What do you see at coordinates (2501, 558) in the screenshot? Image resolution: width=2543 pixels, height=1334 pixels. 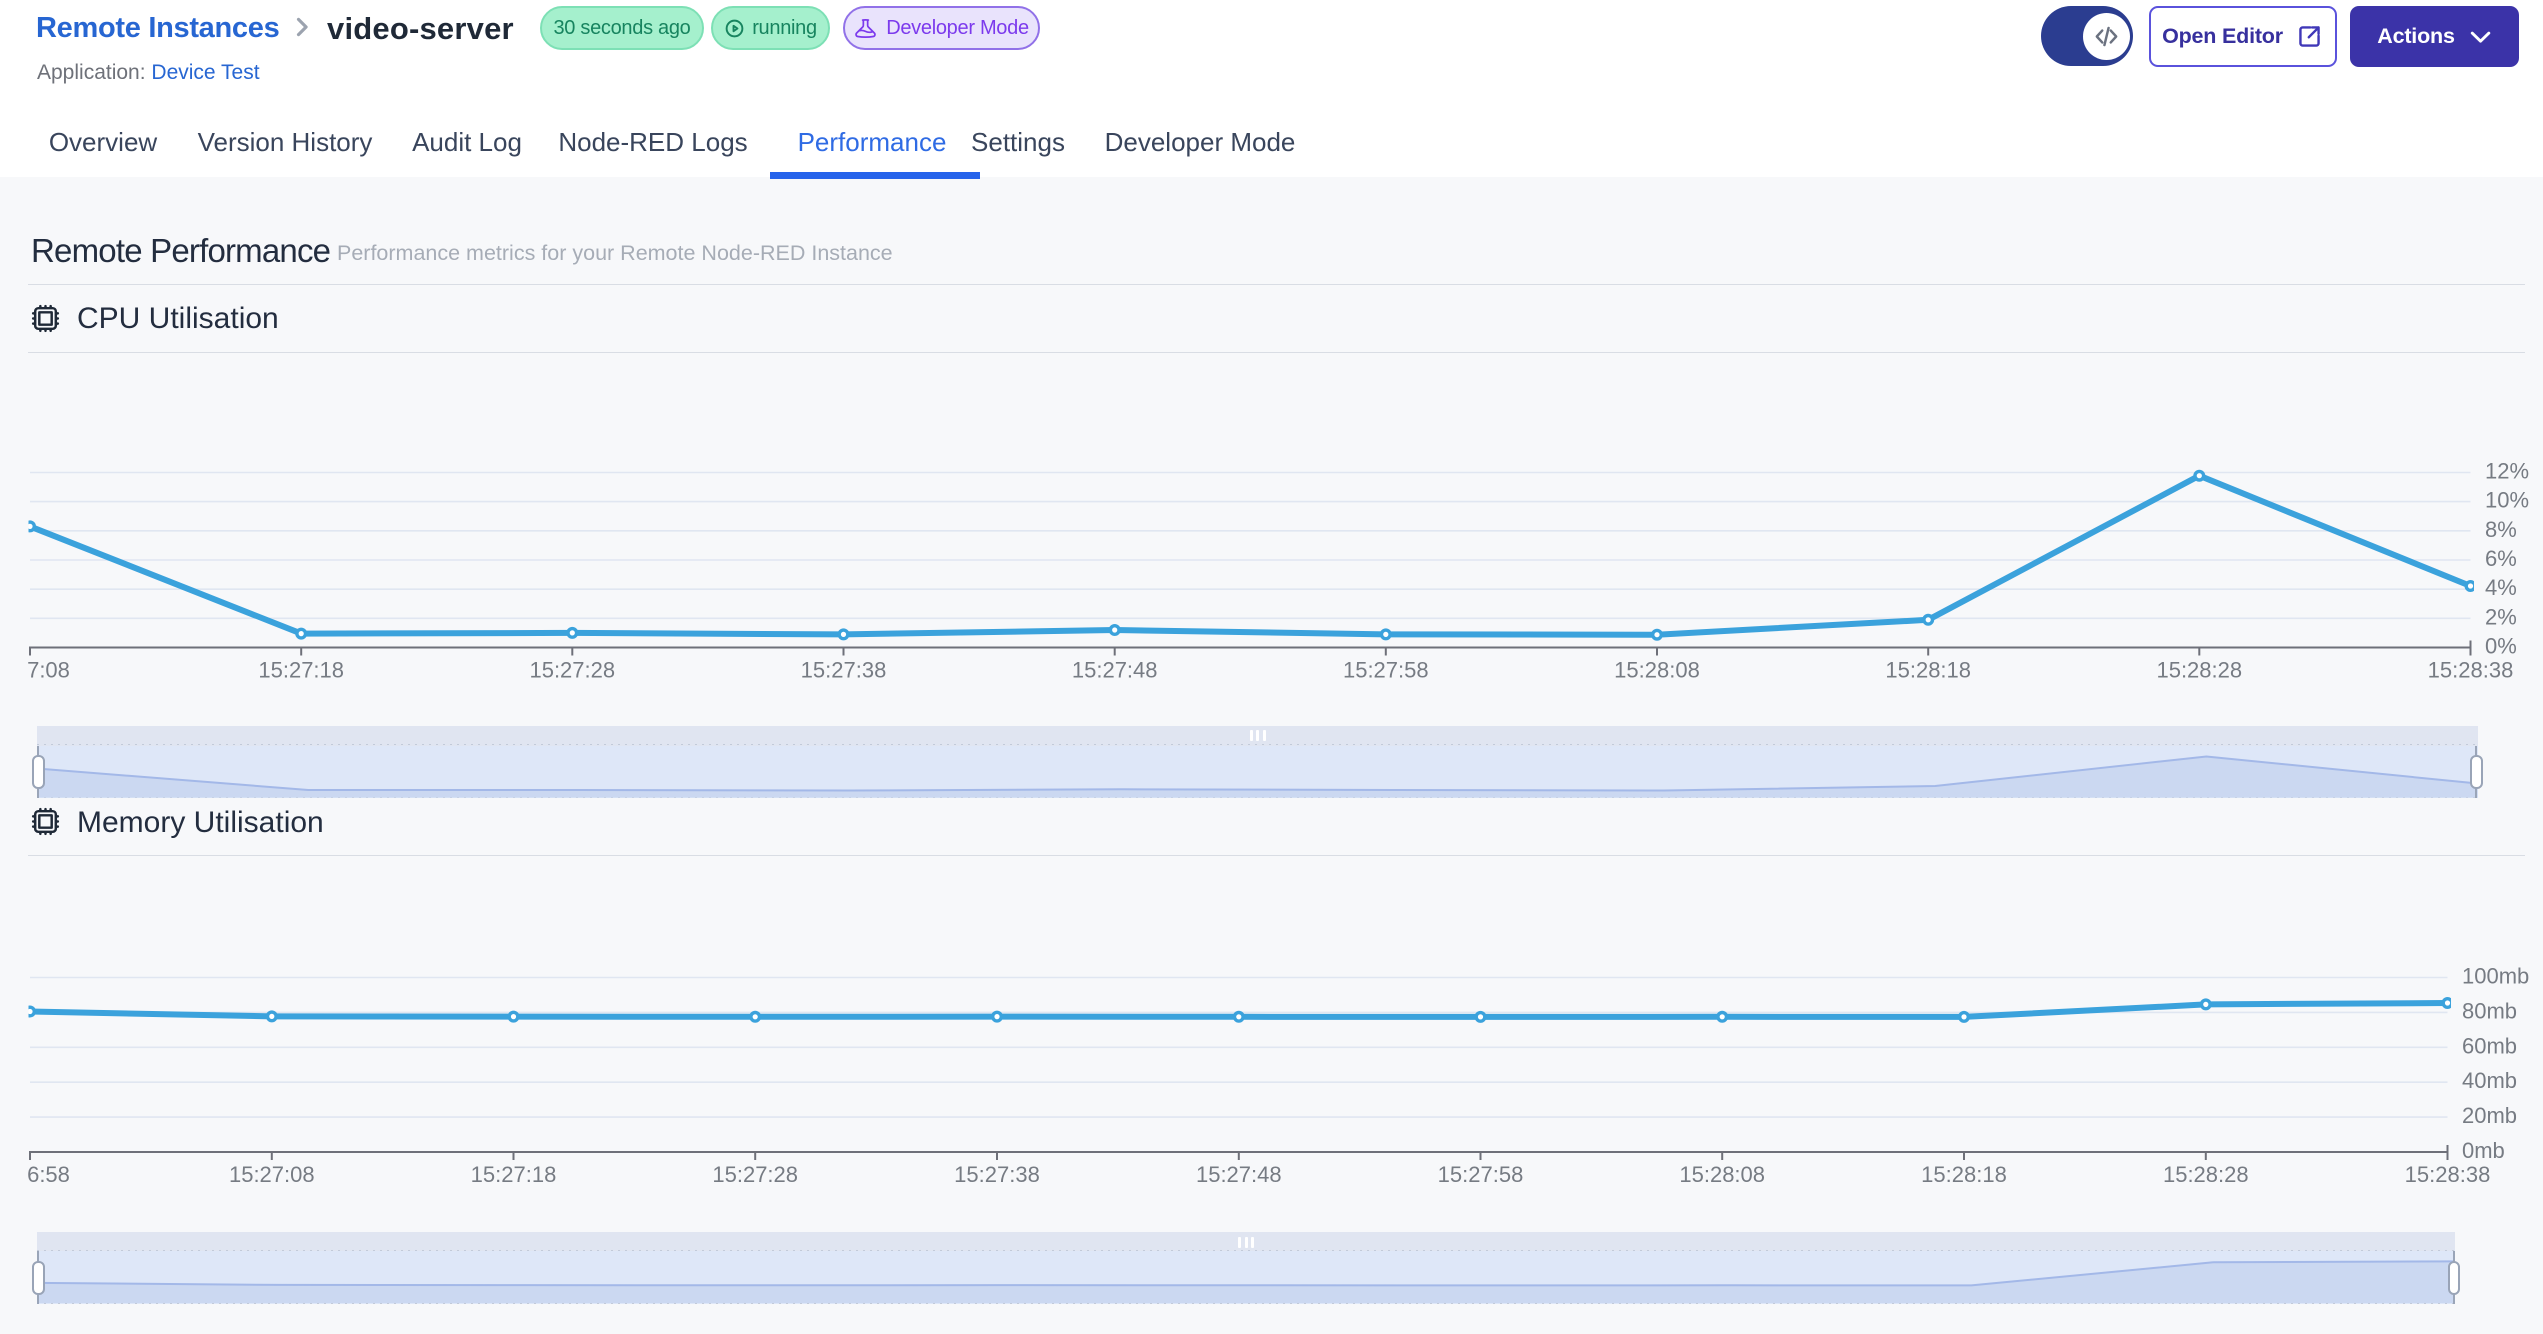 I see `svg-text: 6%` at bounding box center [2501, 558].